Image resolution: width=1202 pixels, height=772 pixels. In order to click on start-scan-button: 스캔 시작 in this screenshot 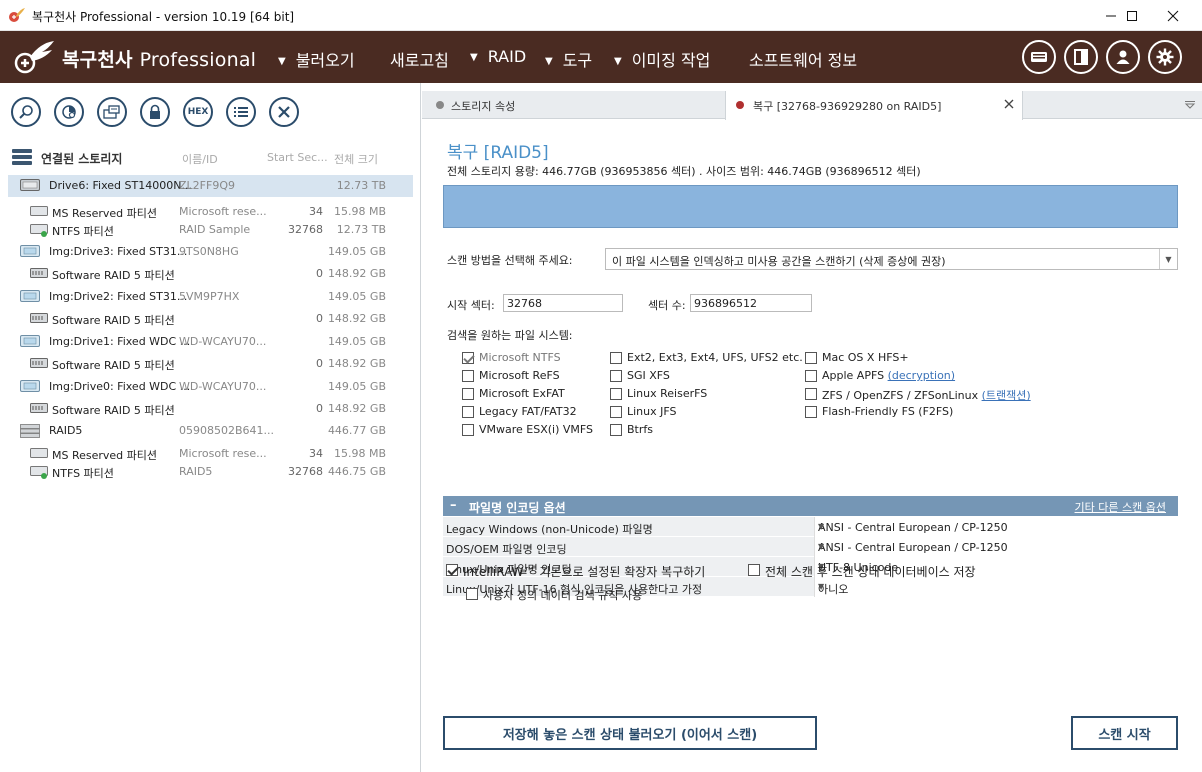, I will do `click(1124, 733)`.